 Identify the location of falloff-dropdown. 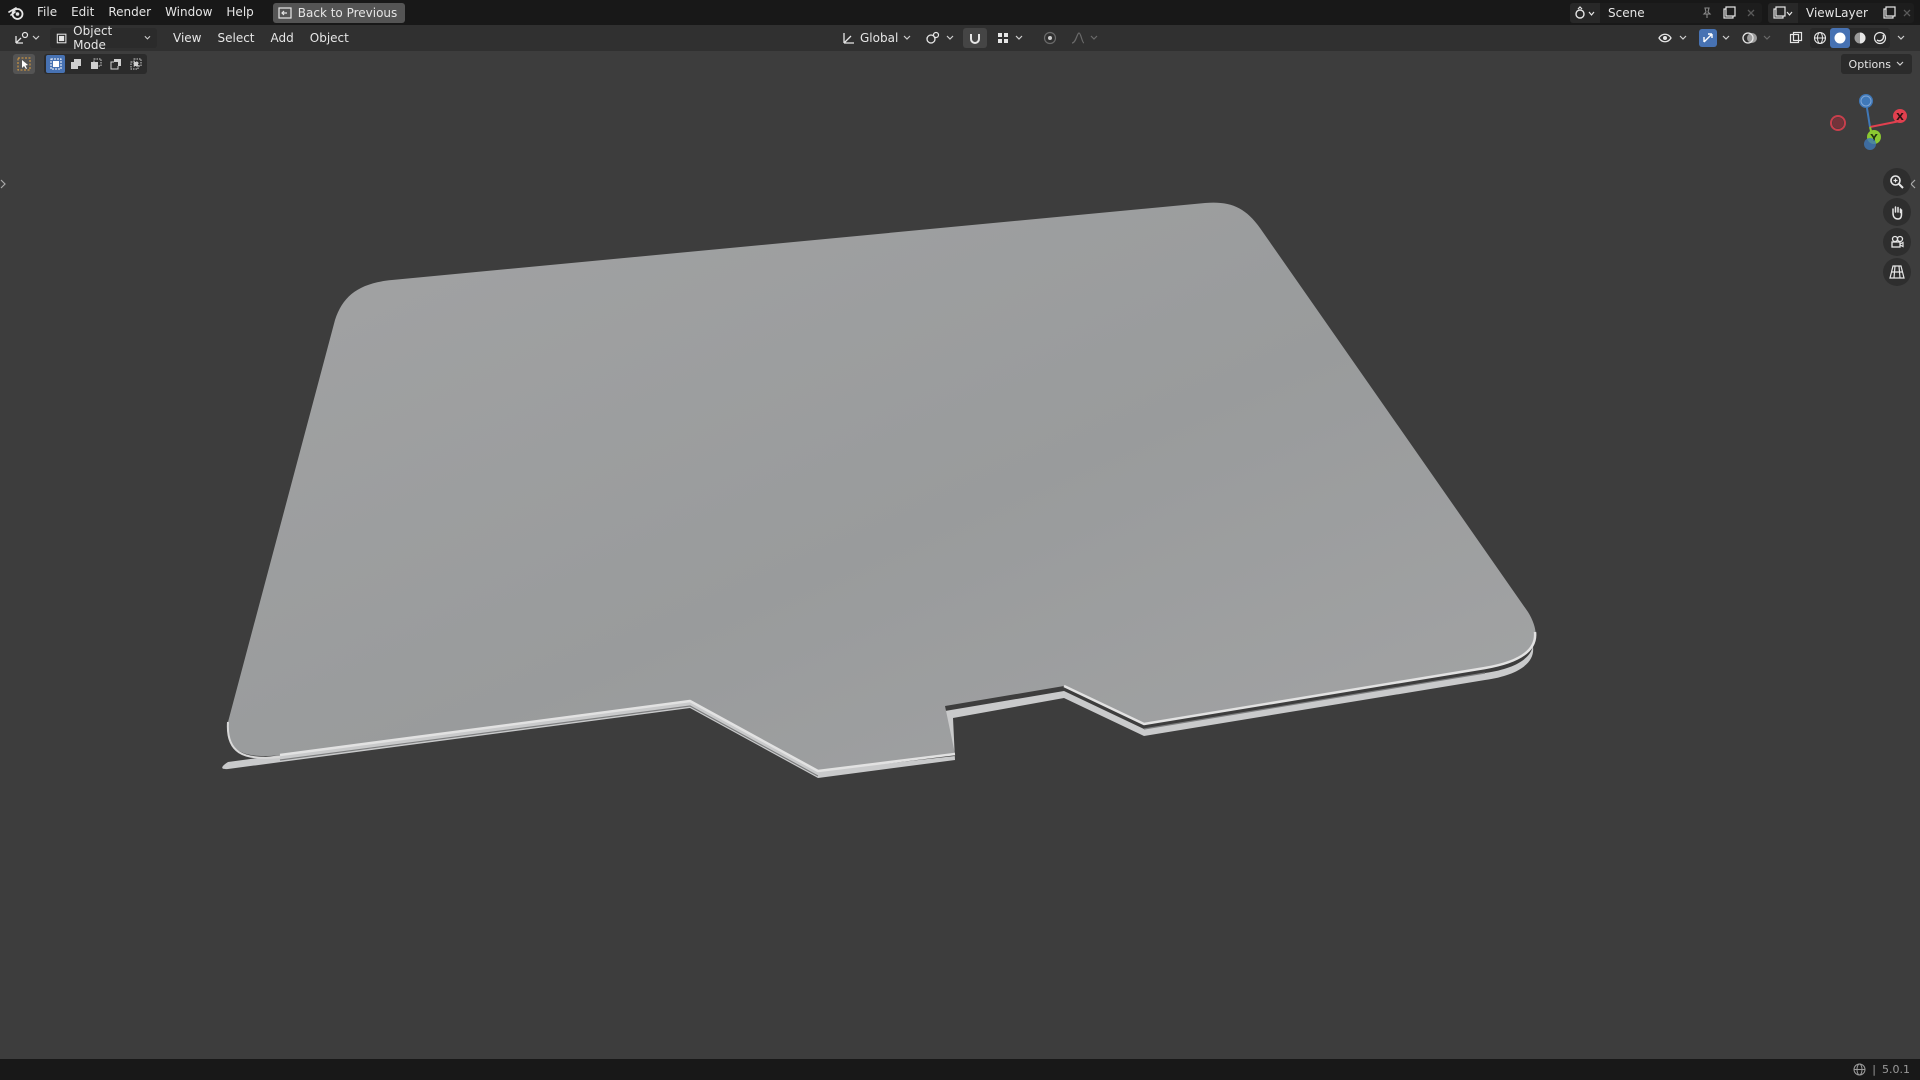
(1084, 38).